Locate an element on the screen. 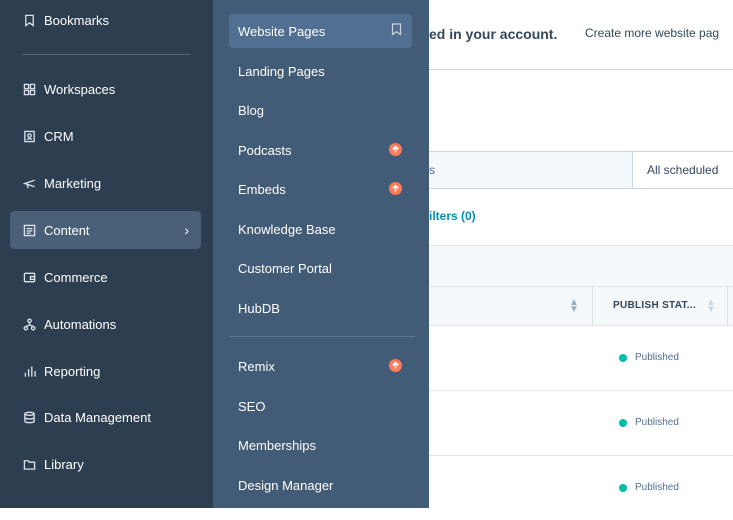  sidebar-item-automations: Automations is located at coordinates (105, 324).